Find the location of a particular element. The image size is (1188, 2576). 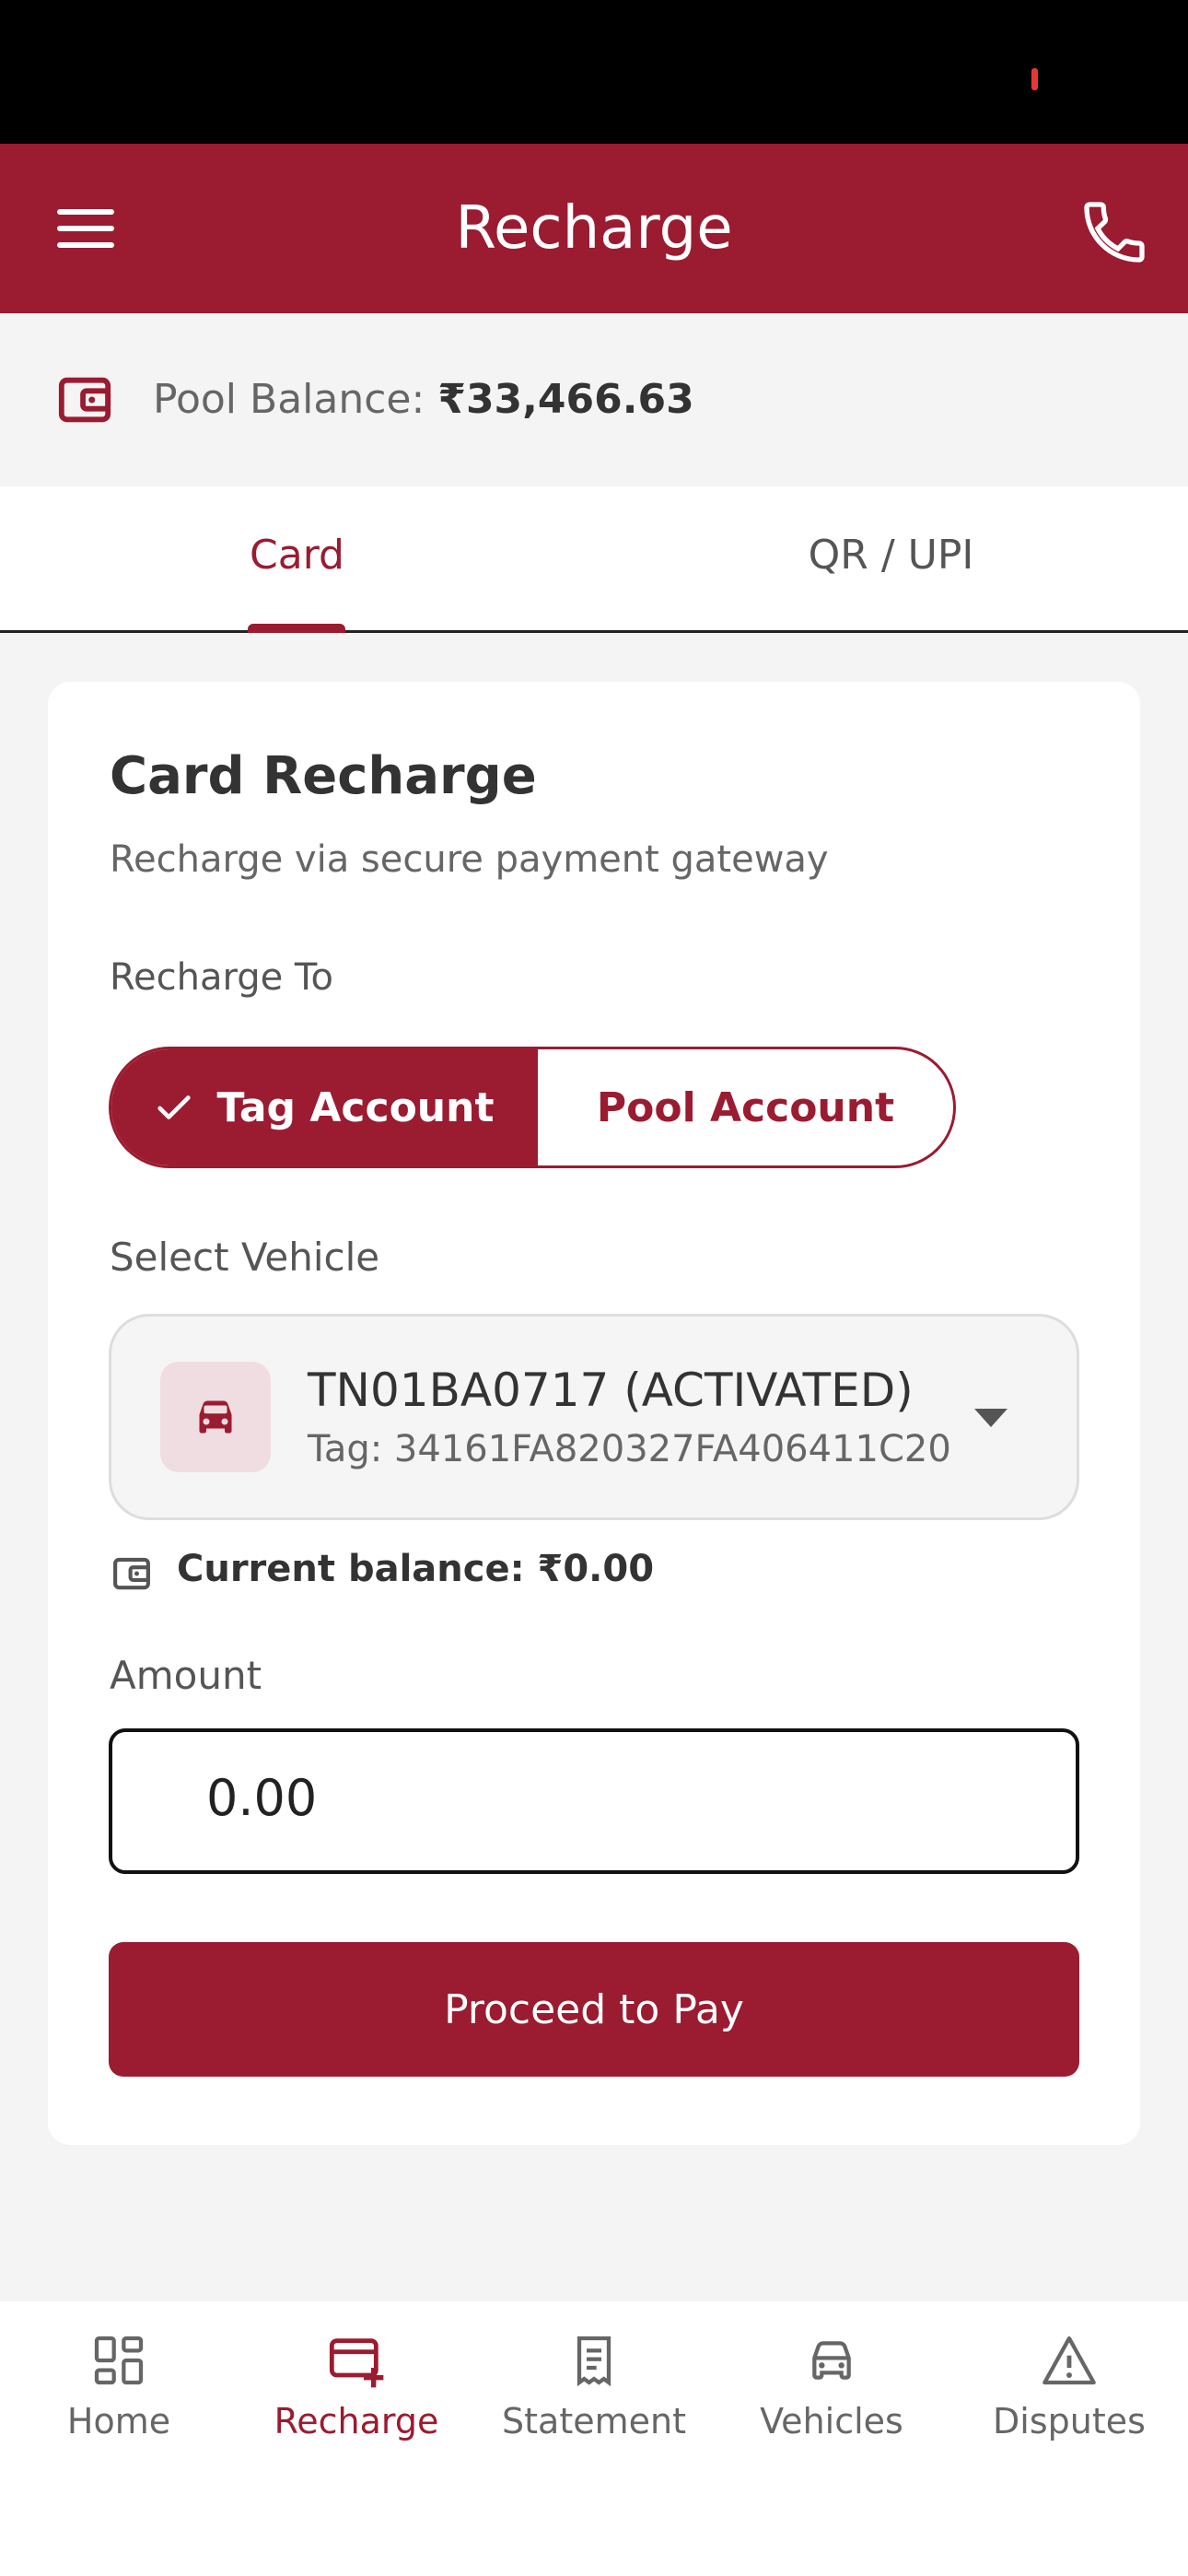

nav-disputes: Disputes is located at coordinates (1069, 2386).